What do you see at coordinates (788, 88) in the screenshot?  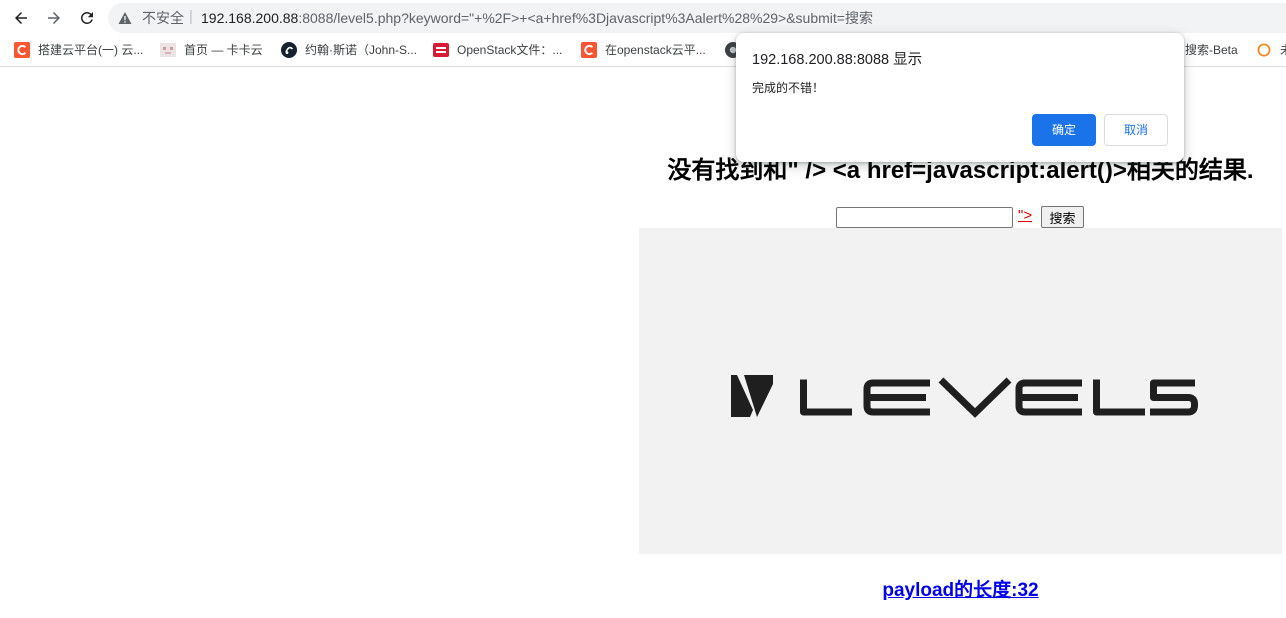 I see `dialog-message: 完成的不错！` at bounding box center [788, 88].